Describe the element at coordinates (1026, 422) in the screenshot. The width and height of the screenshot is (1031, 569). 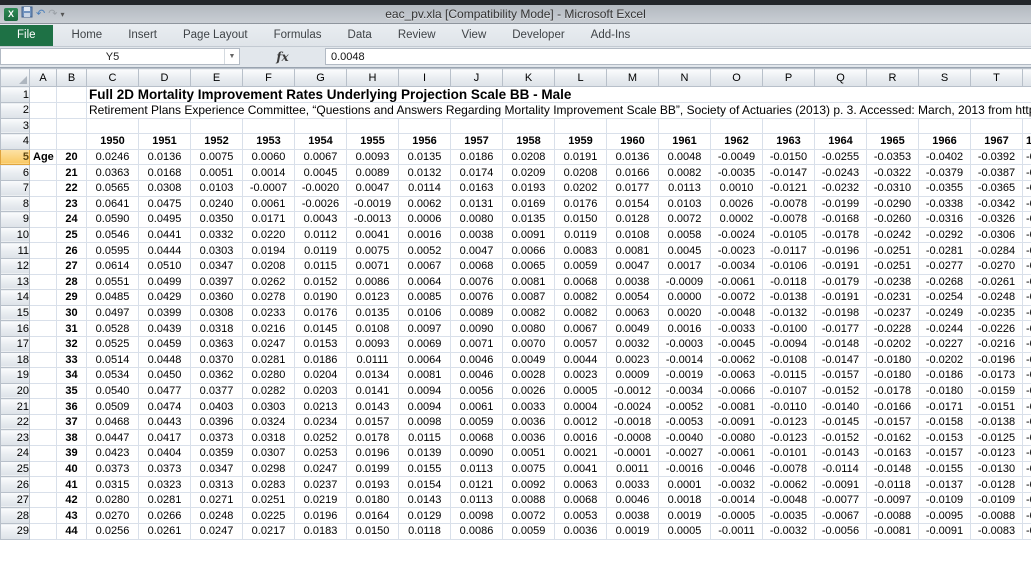
I see `cell-U22: -0.0` at that location.